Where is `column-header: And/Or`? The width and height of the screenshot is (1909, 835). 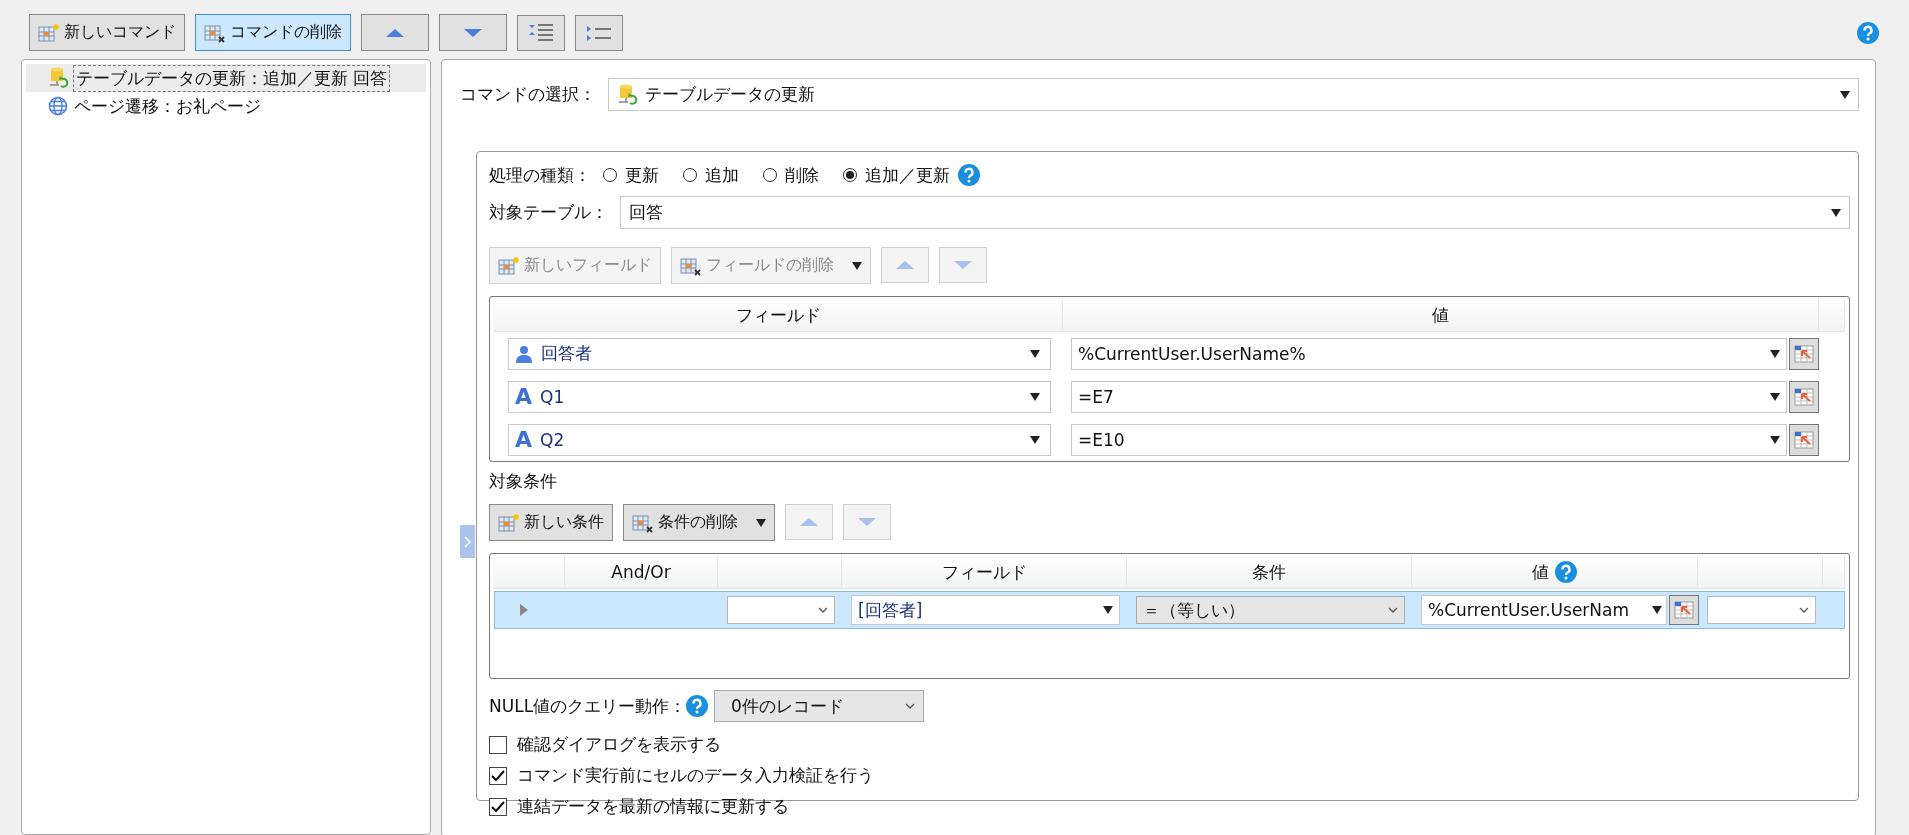
column-header: And/Or is located at coordinates (641, 572).